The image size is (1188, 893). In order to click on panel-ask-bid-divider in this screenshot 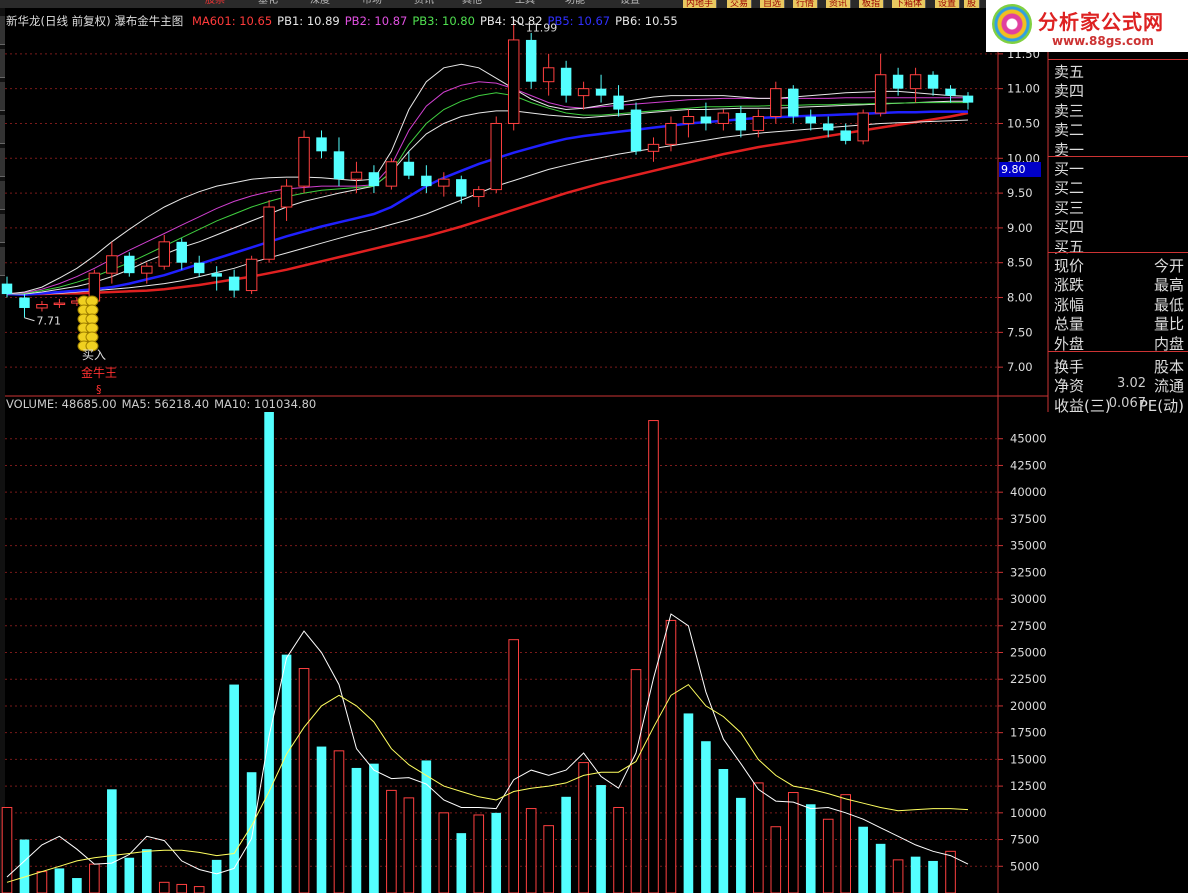, I will do `click(1118, 156)`.